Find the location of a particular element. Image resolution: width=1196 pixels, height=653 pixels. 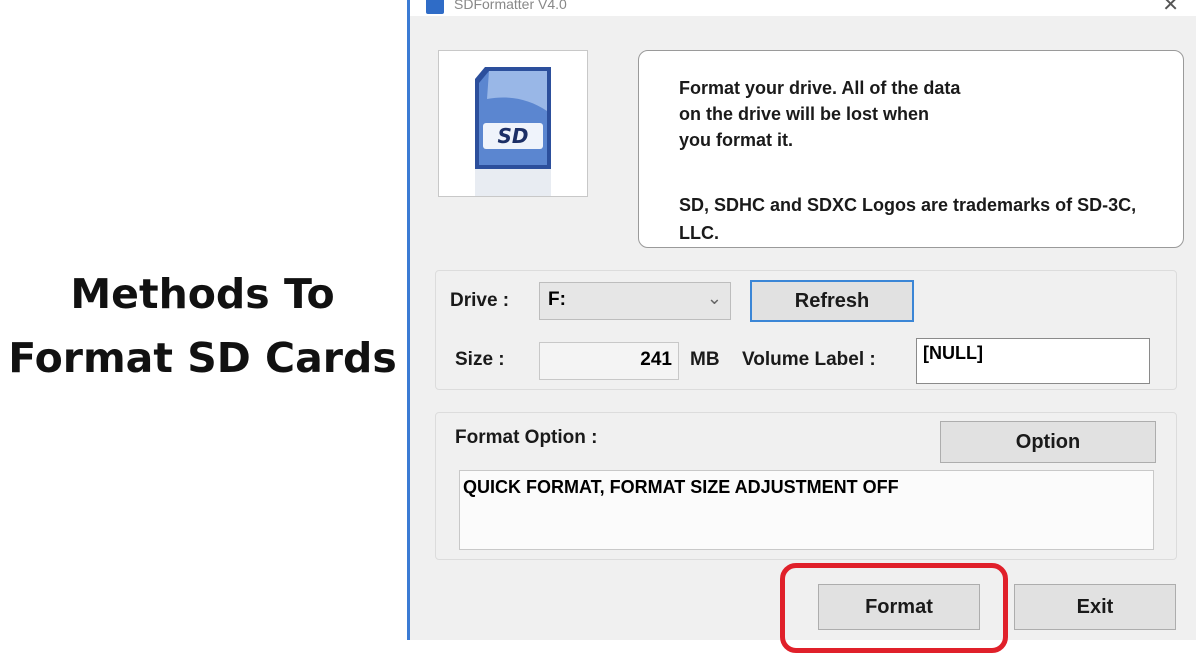

drive-value: F: is located at coordinates (557, 299).